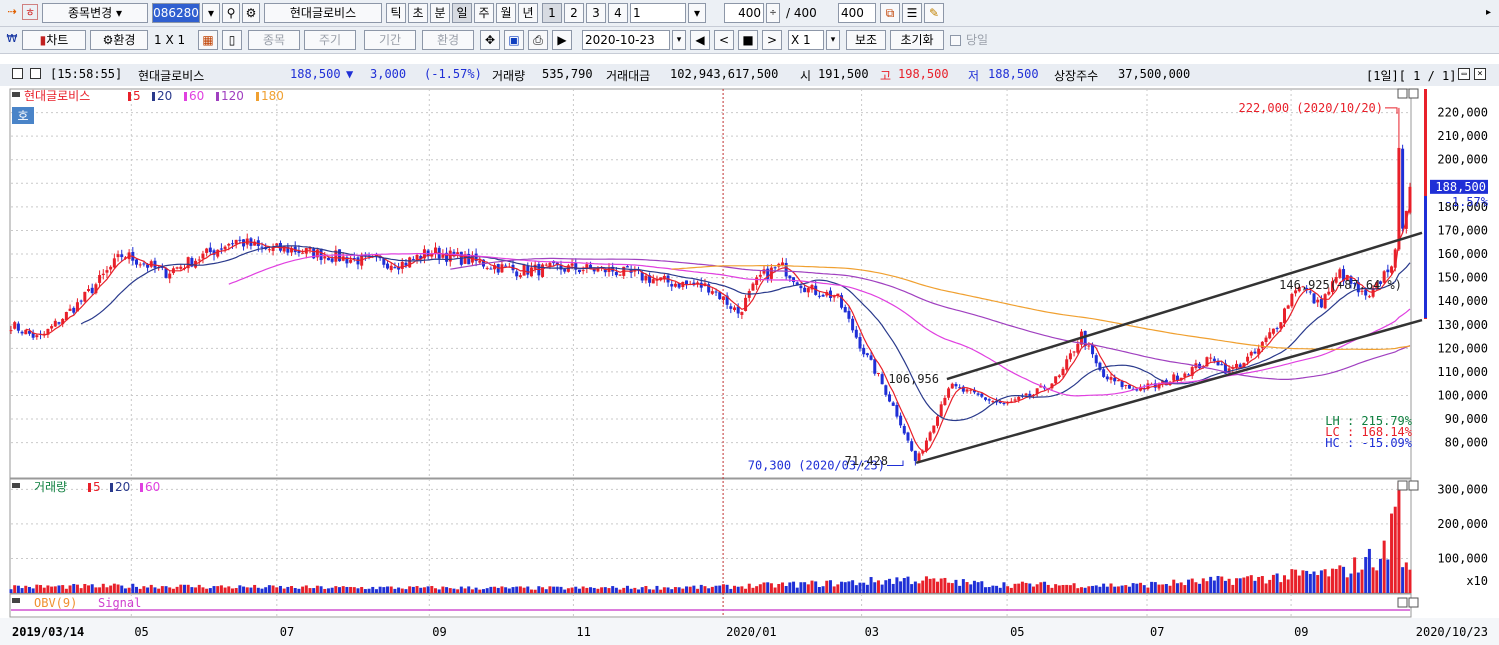 This screenshot has width=1499, height=645. I want to click on list-icon: ☰, so click(912, 13).